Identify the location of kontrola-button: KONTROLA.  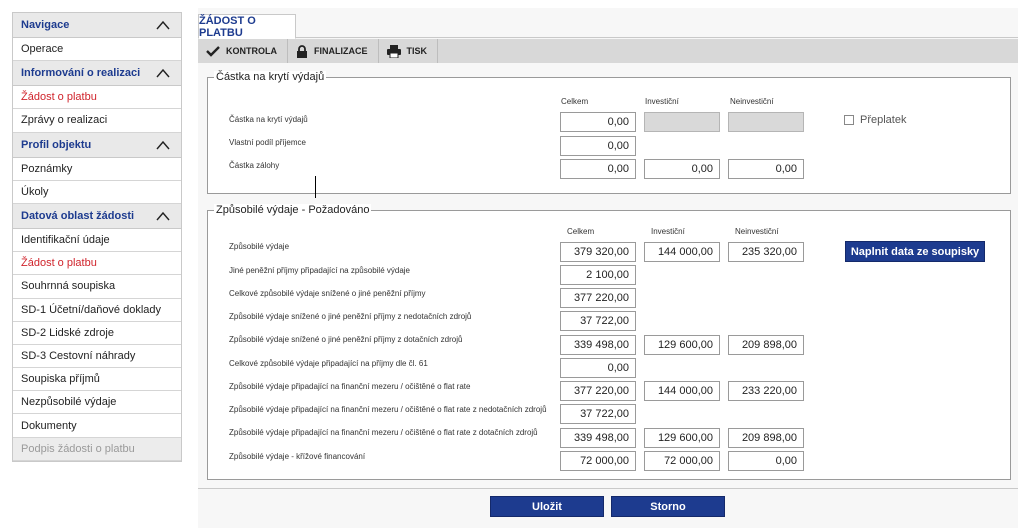
(243, 51).